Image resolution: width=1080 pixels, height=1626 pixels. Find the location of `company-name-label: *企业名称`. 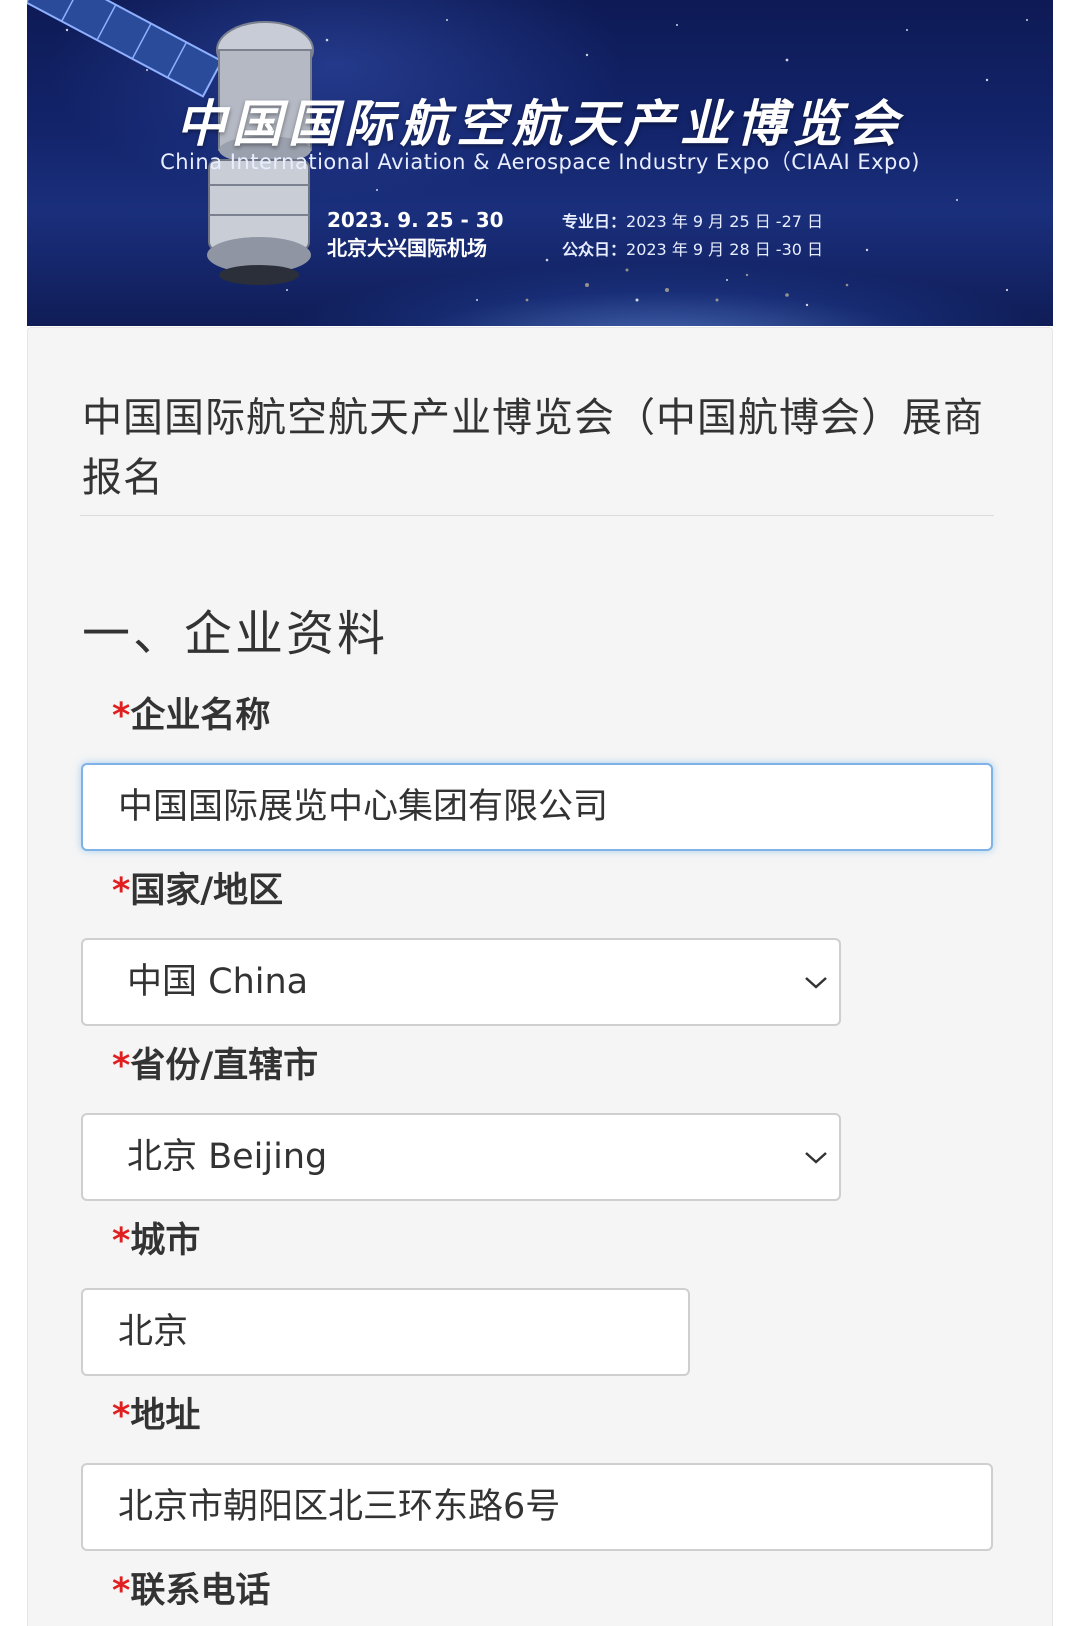

company-name-label: *企业名称 is located at coordinates (191, 716).